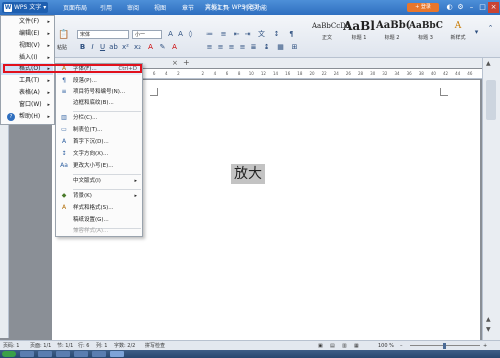 This screenshot has width=500, height=358. Describe the element at coordinates (423, 7) in the screenshot. I see `login-button: + 登录` at that location.